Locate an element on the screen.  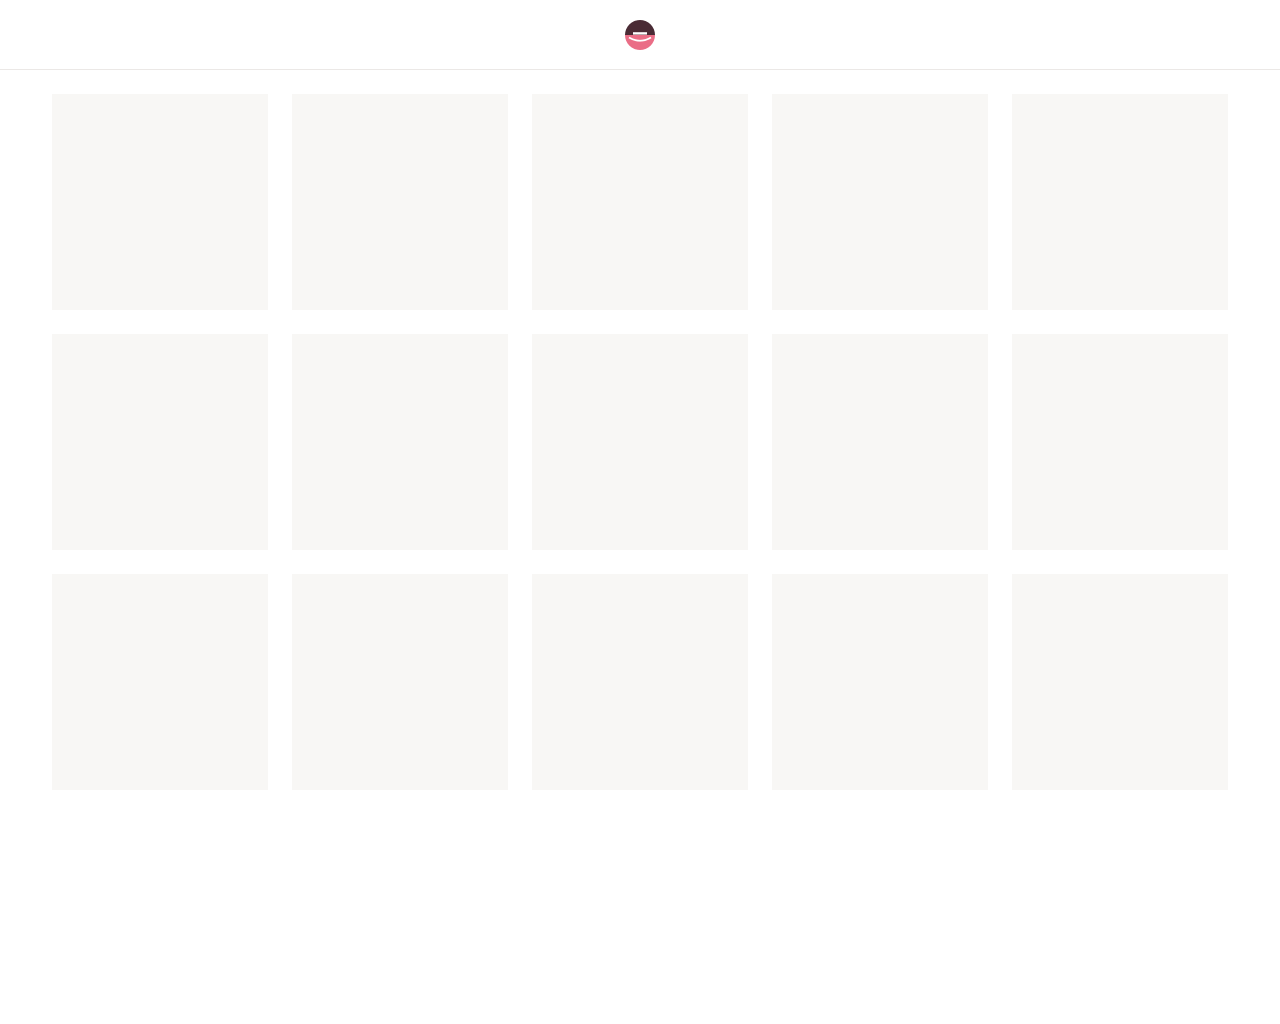
logo-eye-bar is located at coordinates (640, 33).